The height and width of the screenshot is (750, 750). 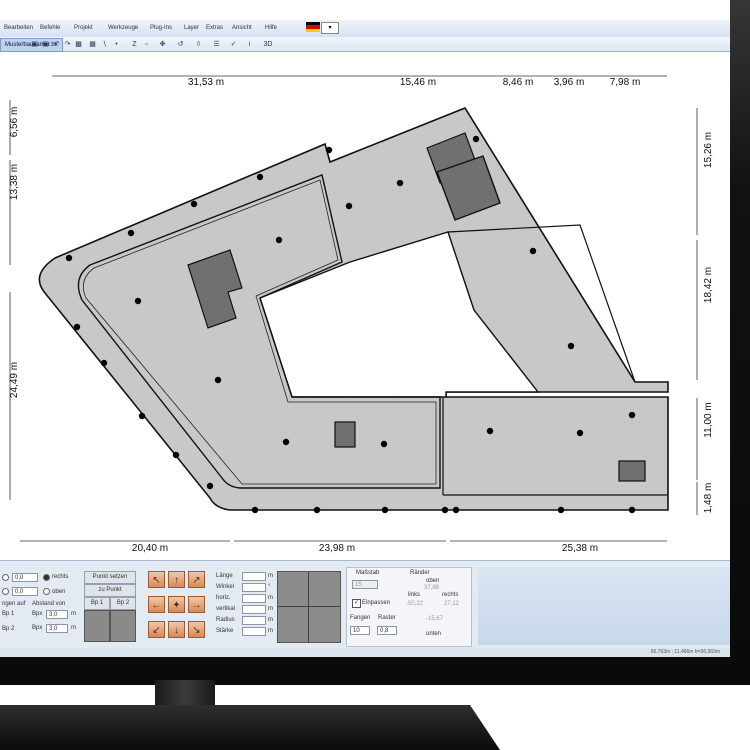 I want to click on dim-left-2: 13,38 m, so click(x=14, y=182).